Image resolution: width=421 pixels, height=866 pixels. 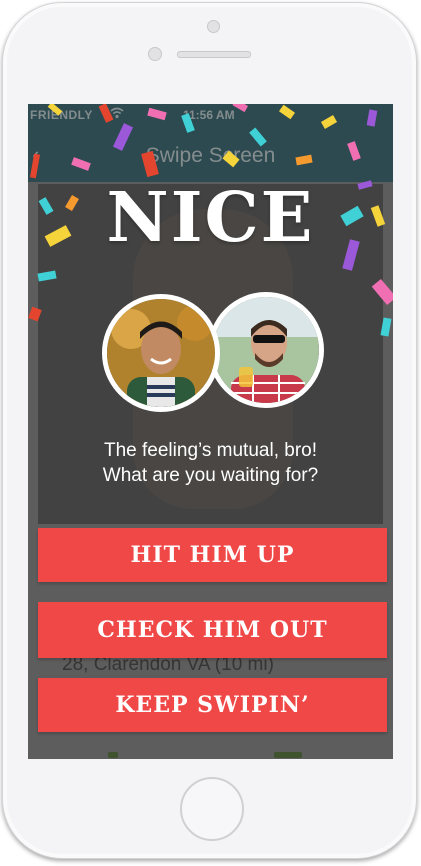 What do you see at coordinates (212, 705) in the screenshot?
I see `keep-swipin-button: KEEP SWIPIN’` at bounding box center [212, 705].